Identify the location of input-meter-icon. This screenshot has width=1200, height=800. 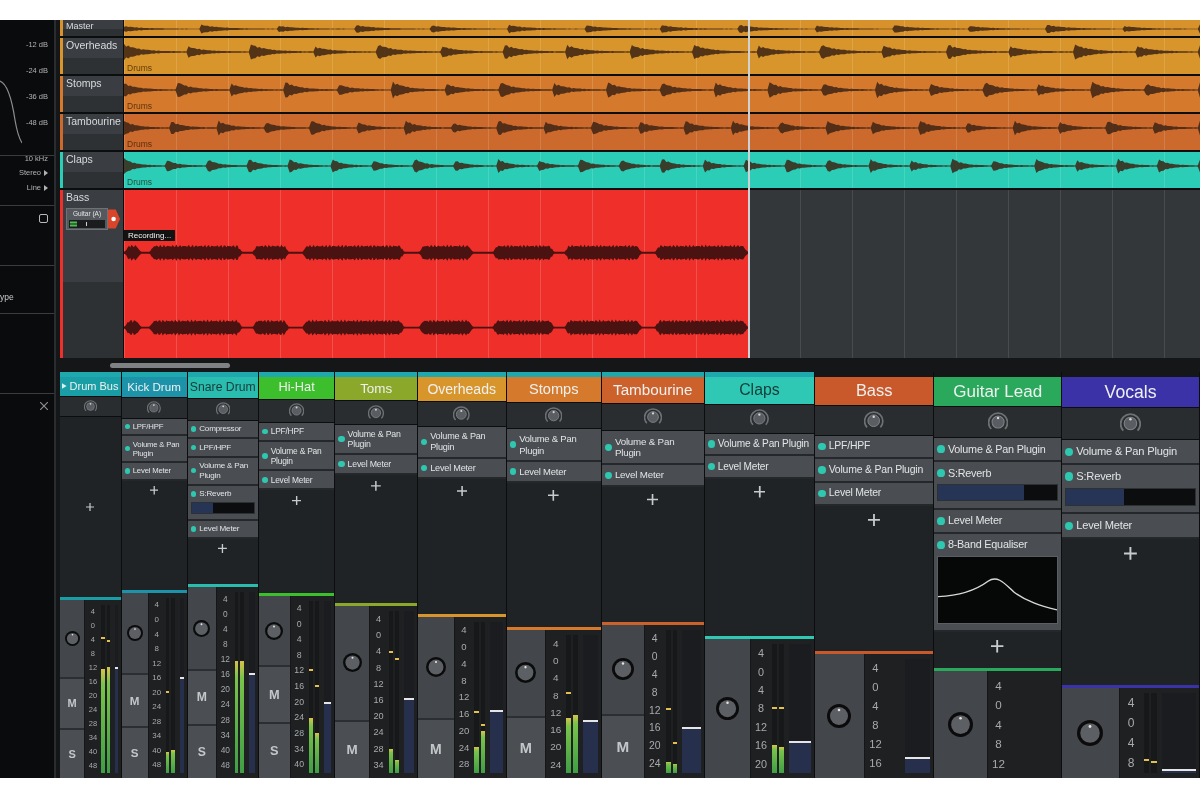
(87, 223).